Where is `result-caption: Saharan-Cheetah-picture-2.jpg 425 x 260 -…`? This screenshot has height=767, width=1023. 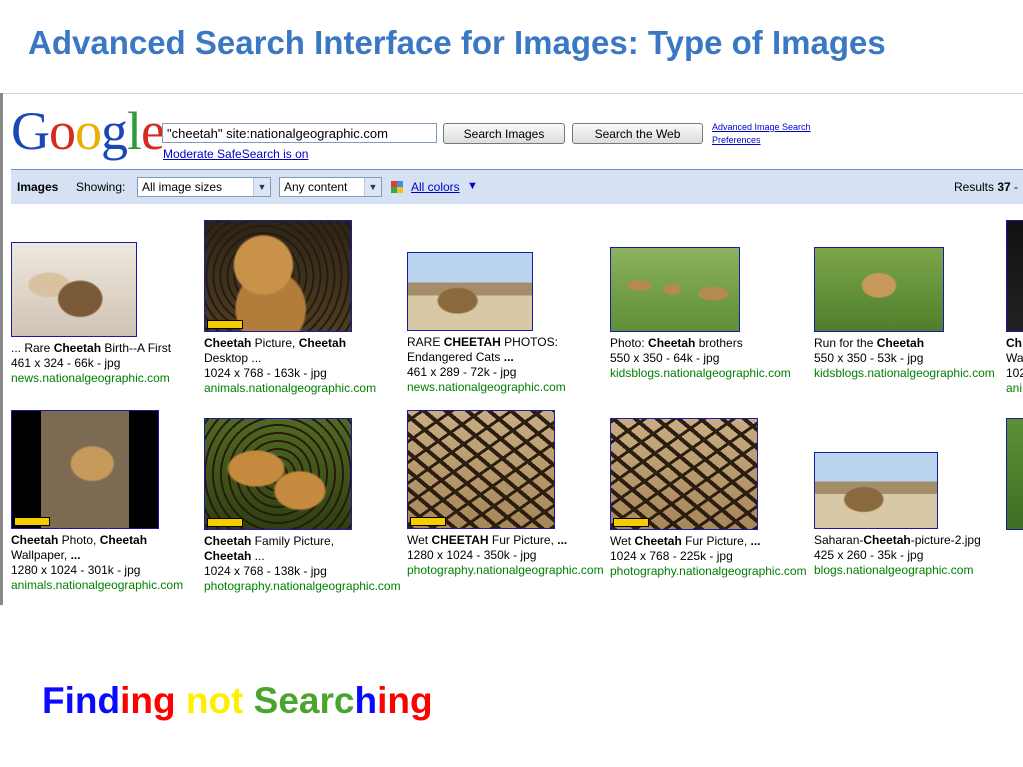
result-caption: Saharan-Cheetah-picture-2.jpg 425 x 260 -… is located at coordinates (914, 555).